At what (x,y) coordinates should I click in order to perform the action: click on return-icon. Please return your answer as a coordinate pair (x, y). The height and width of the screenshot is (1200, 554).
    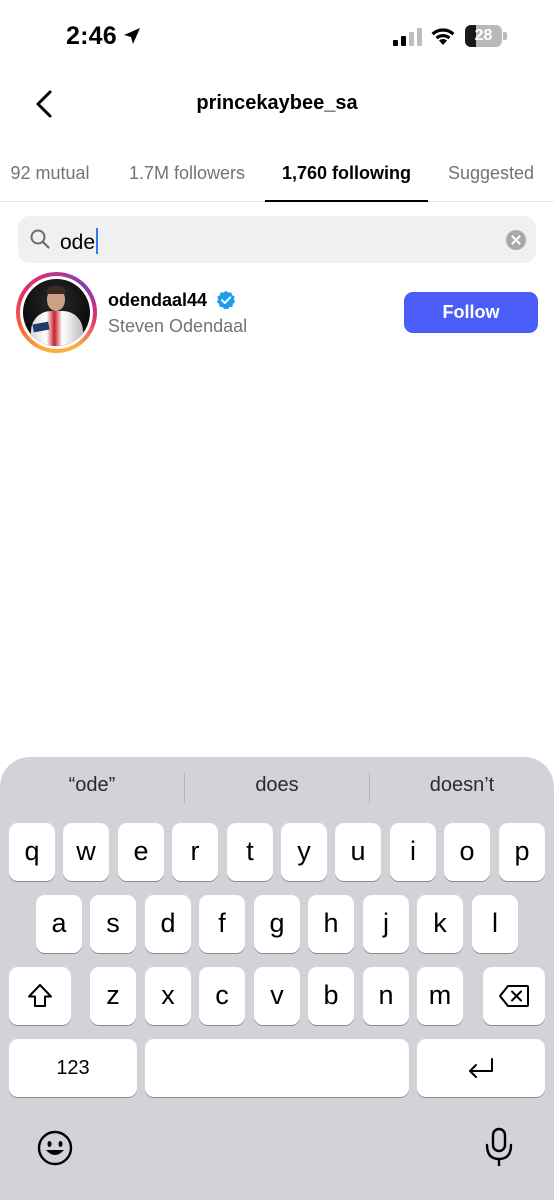
    Looking at the image, I should click on (481, 1068).